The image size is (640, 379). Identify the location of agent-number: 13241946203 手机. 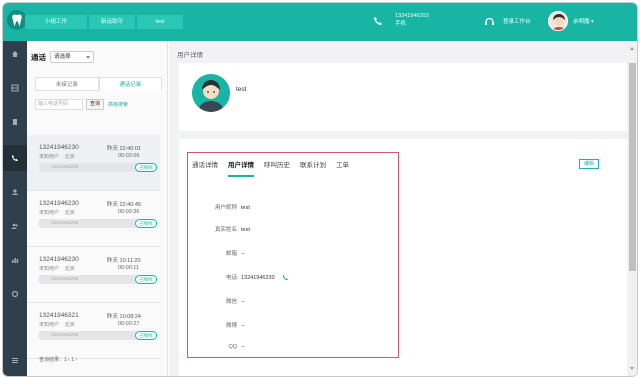
(412, 20).